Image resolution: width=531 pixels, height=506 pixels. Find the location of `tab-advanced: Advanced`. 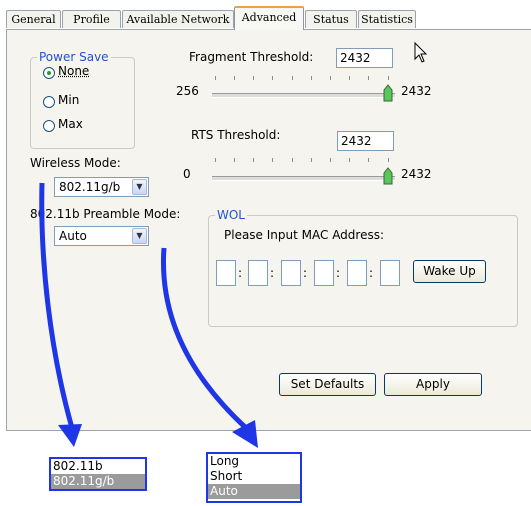

tab-advanced: Advanced is located at coordinates (269, 18).